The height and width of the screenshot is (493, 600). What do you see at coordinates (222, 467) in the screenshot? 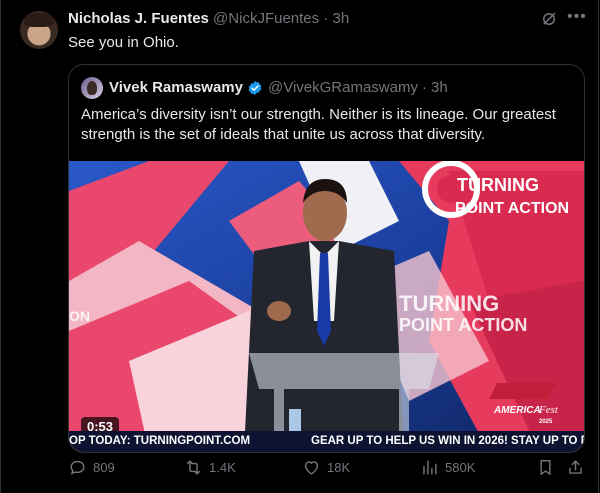
I see `repost-count: 1.4K` at bounding box center [222, 467].